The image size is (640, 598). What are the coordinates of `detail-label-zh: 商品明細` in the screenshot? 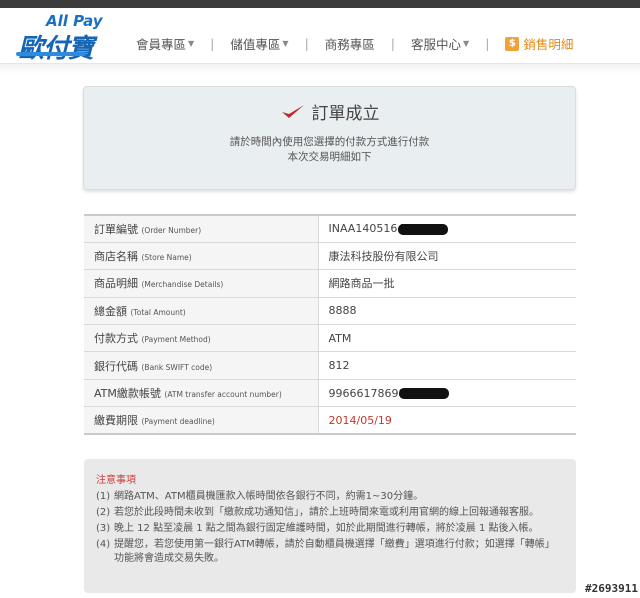 It's located at (116, 284).